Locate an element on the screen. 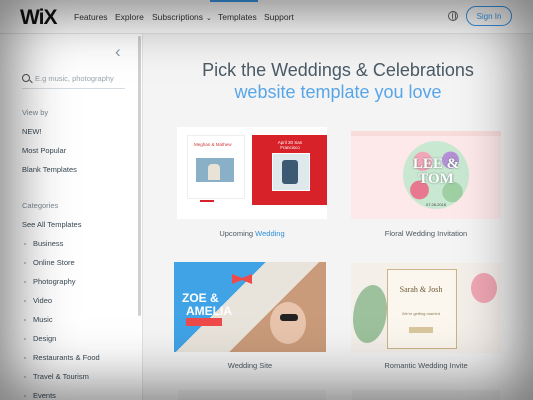 The width and height of the screenshot is (533, 400). page-subtitle: website template you love is located at coordinates (338, 92).